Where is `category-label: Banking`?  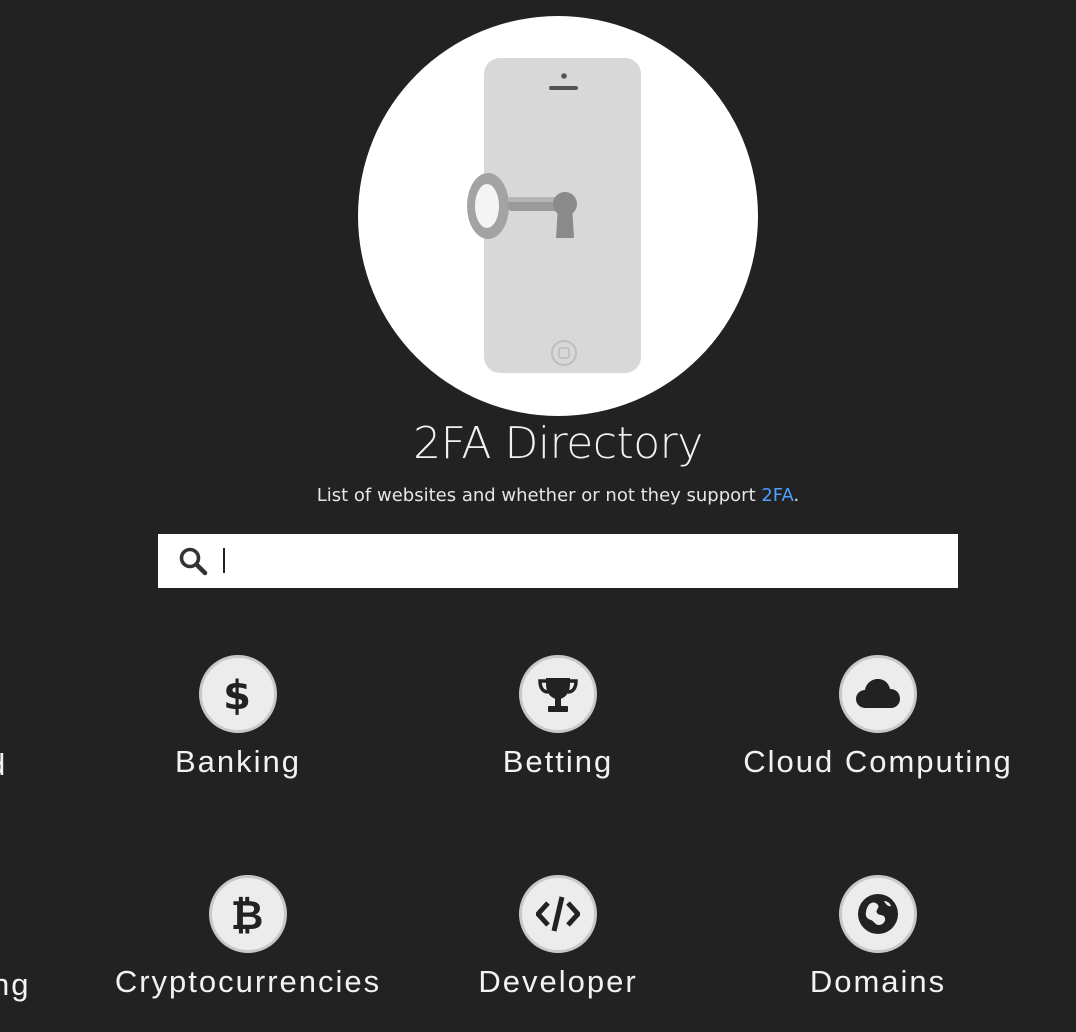 category-label: Banking is located at coordinates (238, 761).